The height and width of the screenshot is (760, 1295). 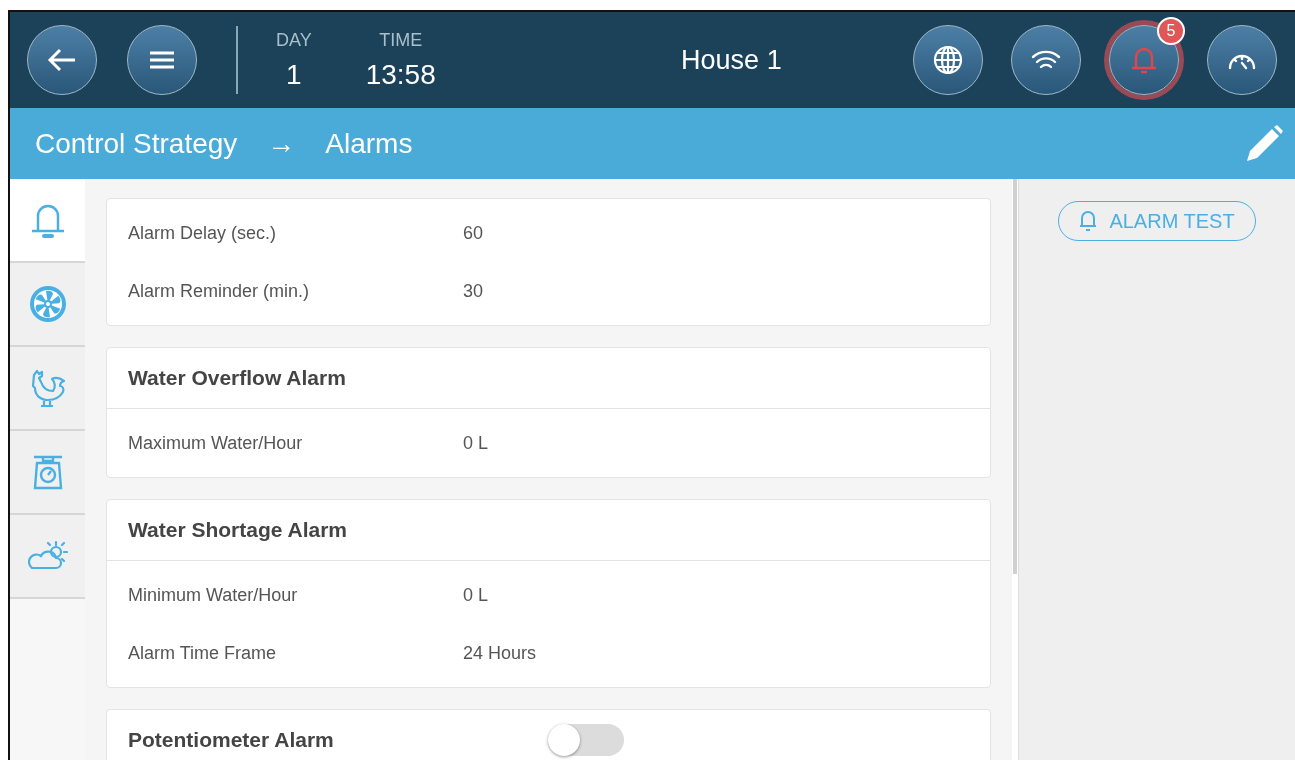 What do you see at coordinates (203, 653) in the screenshot?
I see `setting-label: Alarm Time Frame` at bounding box center [203, 653].